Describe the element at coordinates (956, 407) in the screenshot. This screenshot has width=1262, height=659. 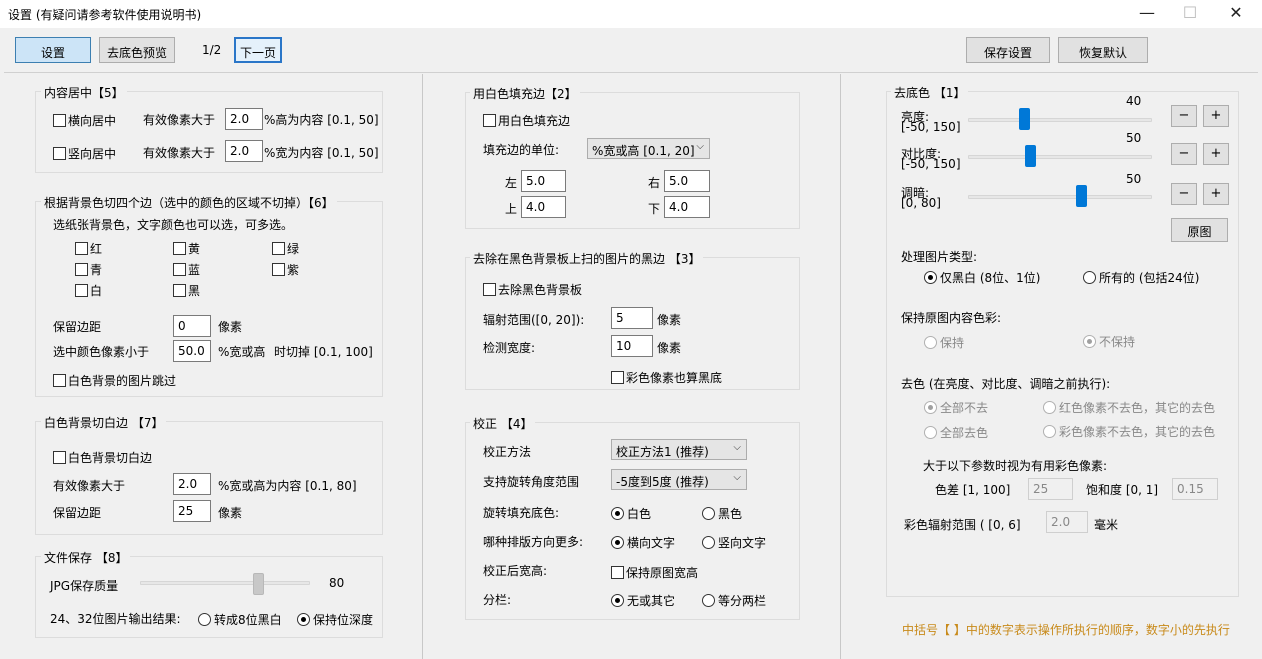
I see `decolor-none-radio: 全部不去` at that location.